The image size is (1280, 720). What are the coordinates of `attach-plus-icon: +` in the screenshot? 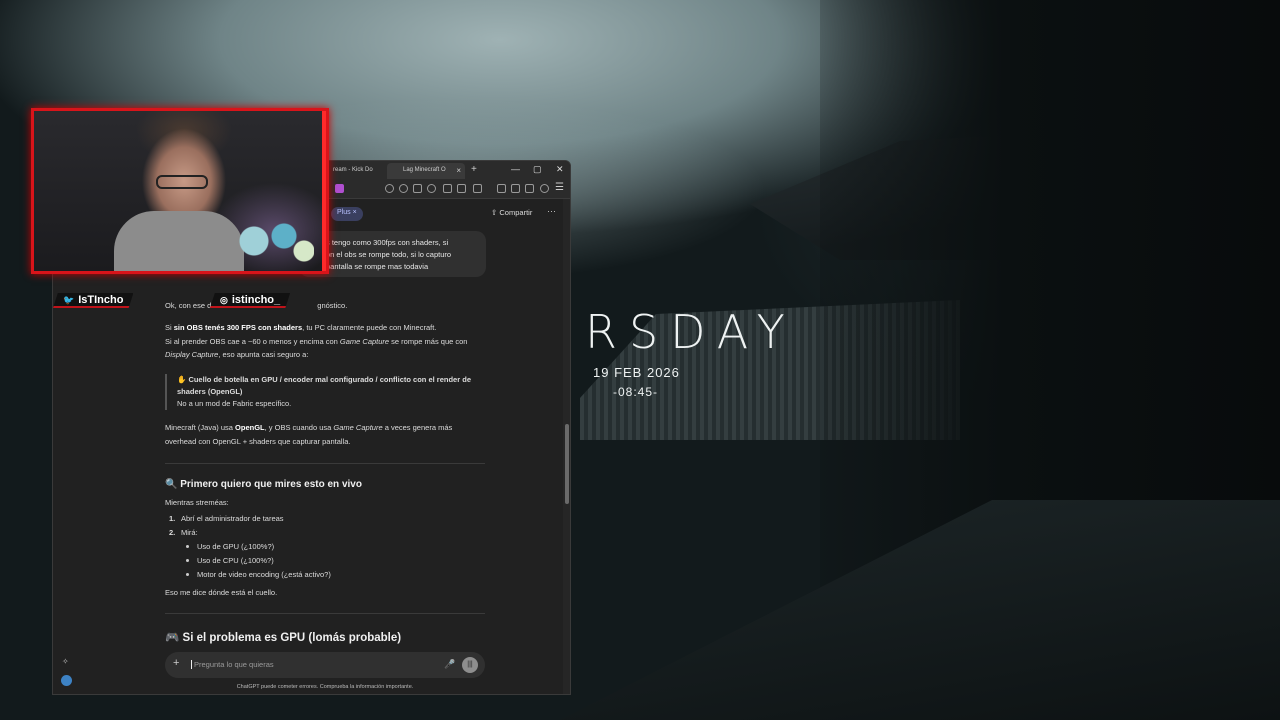 It's located at (176, 663).